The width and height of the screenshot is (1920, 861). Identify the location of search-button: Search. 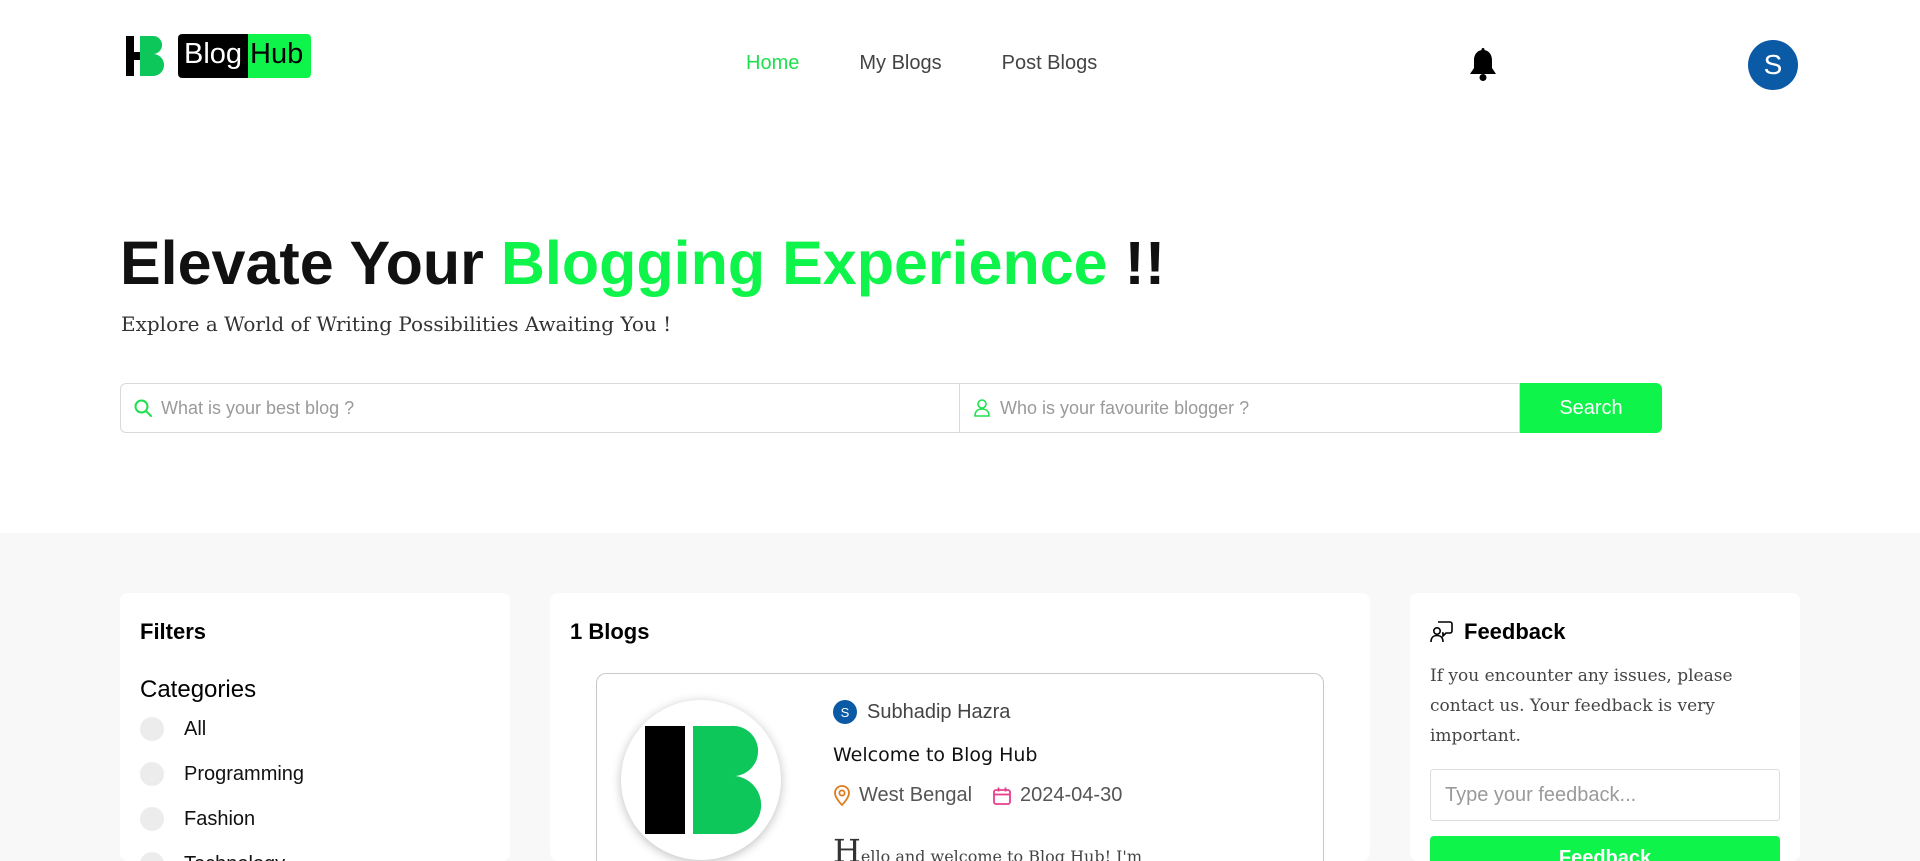
(1591, 408).